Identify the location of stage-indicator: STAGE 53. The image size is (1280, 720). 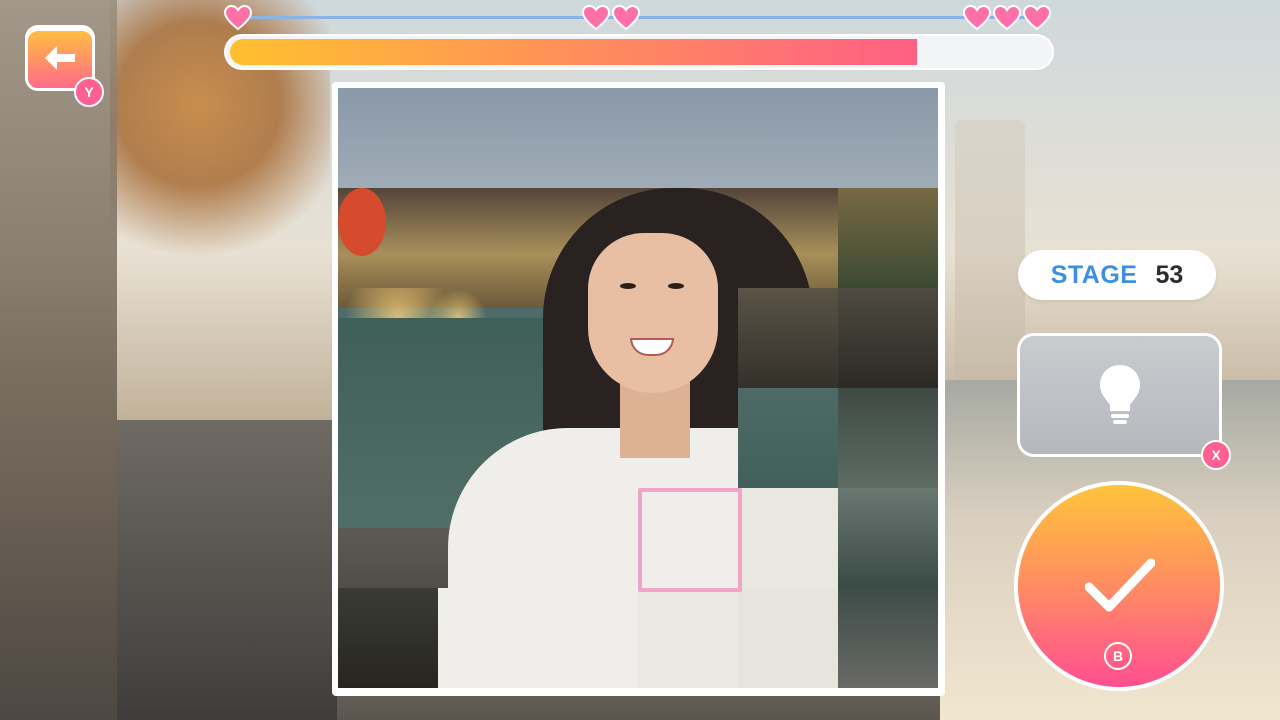
(1117, 275).